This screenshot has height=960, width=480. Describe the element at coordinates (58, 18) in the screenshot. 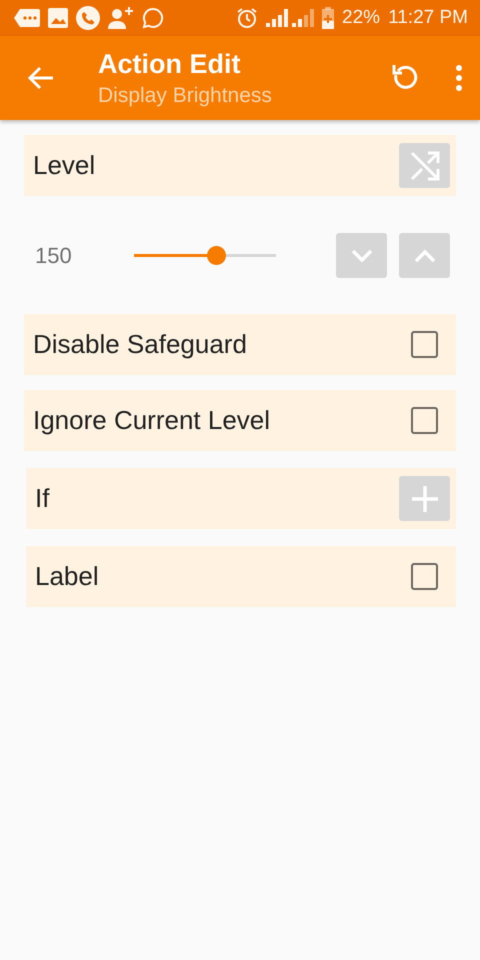

I see `image-icon` at that location.